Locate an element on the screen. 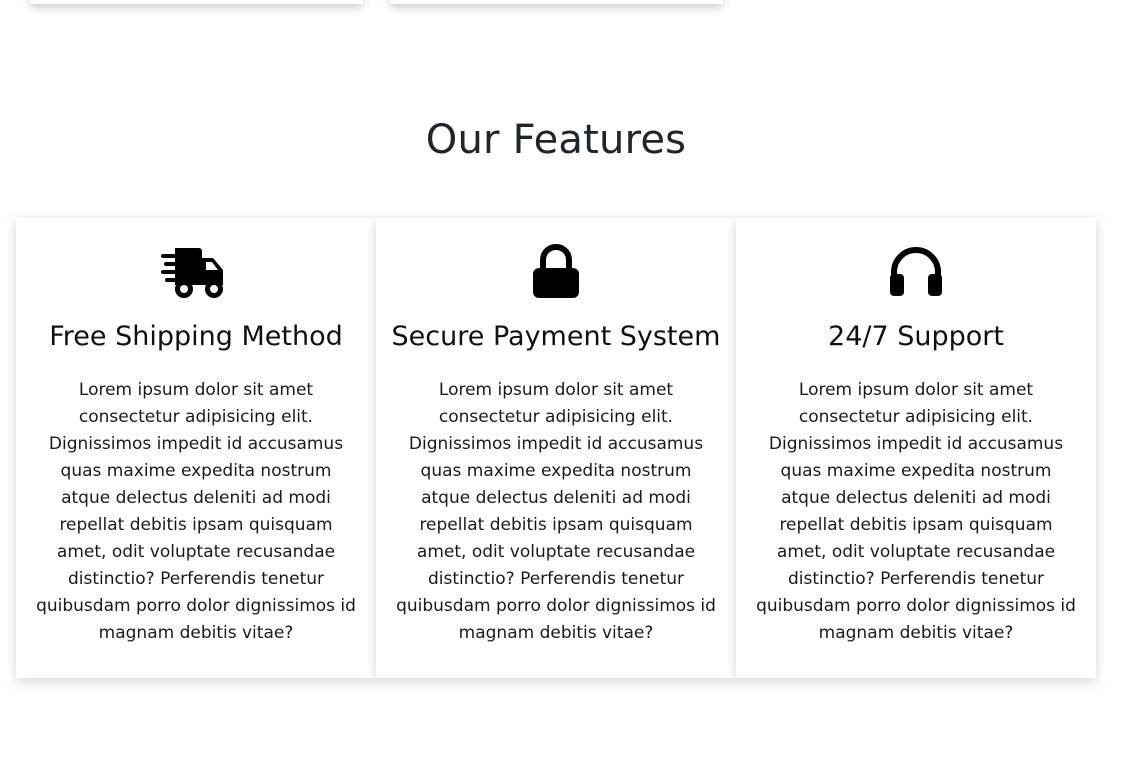 This screenshot has width=1122, height=776. headphones-icon is located at coordinates (916, 272).